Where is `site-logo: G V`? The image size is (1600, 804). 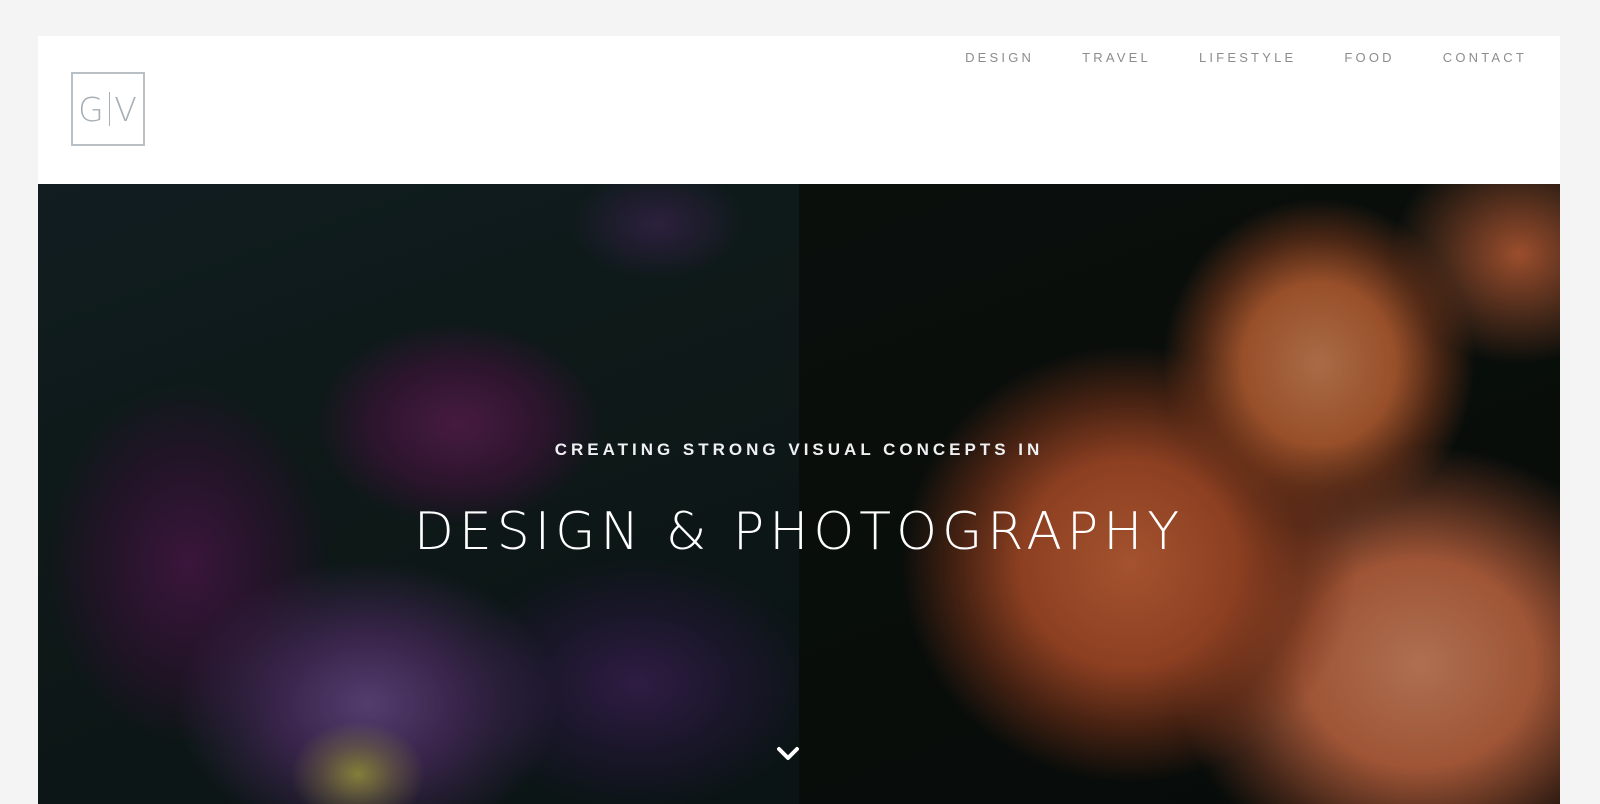 site-logo: G V is located at coordinates (108, 109).